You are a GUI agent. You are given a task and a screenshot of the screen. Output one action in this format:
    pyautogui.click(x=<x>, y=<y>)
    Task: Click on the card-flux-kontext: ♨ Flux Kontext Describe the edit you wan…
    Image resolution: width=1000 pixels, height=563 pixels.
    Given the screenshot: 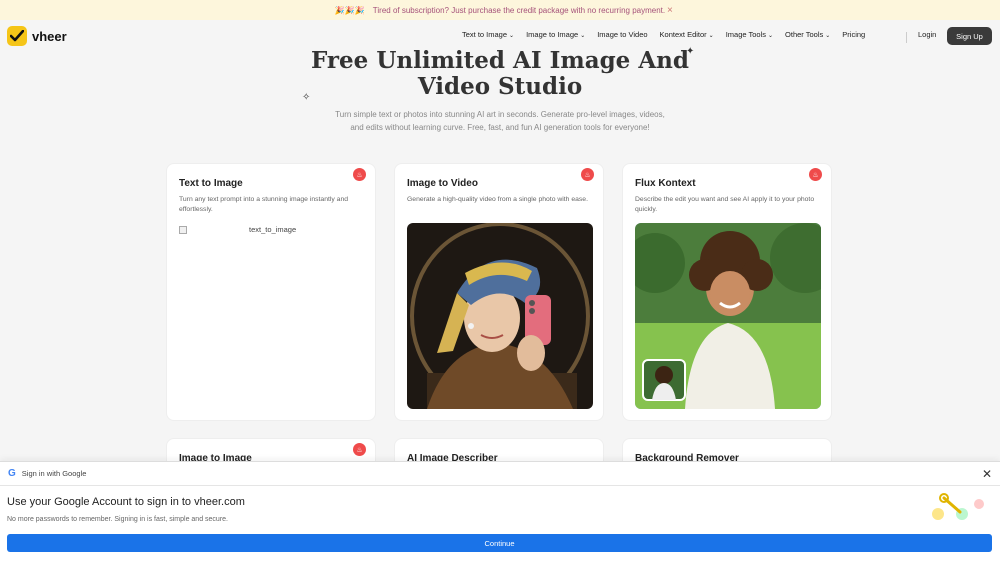 What is the action you would take?
    pyautogui.click(x=727, y=292)
    